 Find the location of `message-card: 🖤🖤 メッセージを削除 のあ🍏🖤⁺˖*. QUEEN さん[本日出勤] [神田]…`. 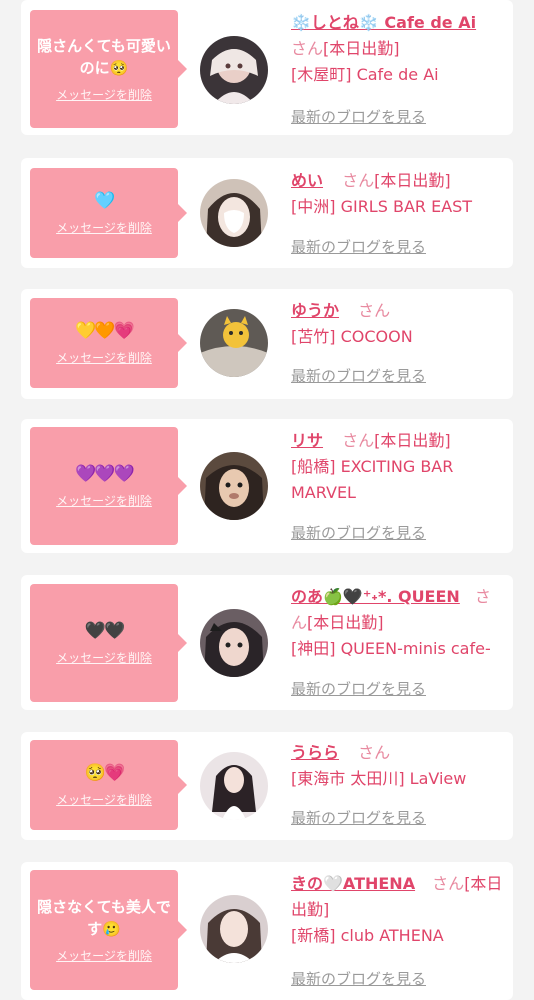

message-card: 🖤🖤 メッセージを削除 のあ🍏🖤⁺˖*. QUEEN さん[本日出勤] [神田]… is located at coordinates (267, 642).